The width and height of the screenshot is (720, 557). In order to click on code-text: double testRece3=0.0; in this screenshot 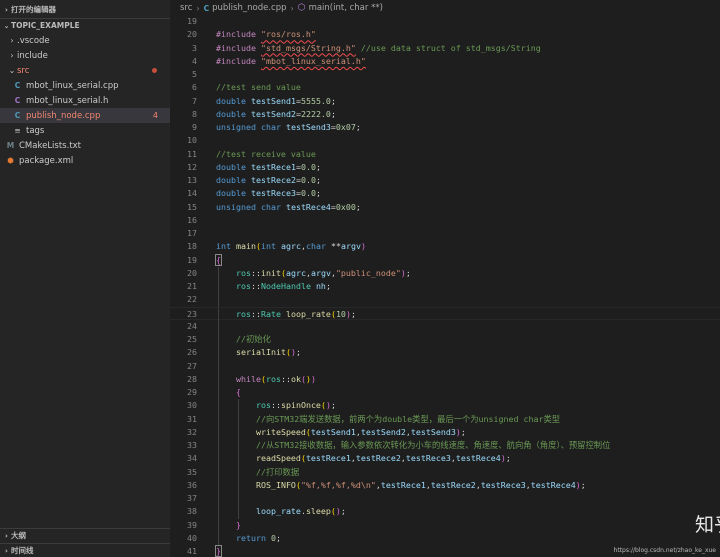, I will do `click(268, 193)`.